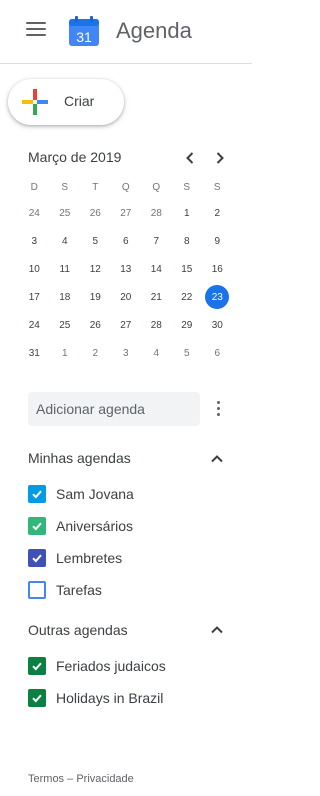 This screenshot has width=320, height=796. What do you see at coordinates (75, 157) in the screenshot?
I see `mini-calendar-month: Março de 2019` at bounding box center [75, 157].